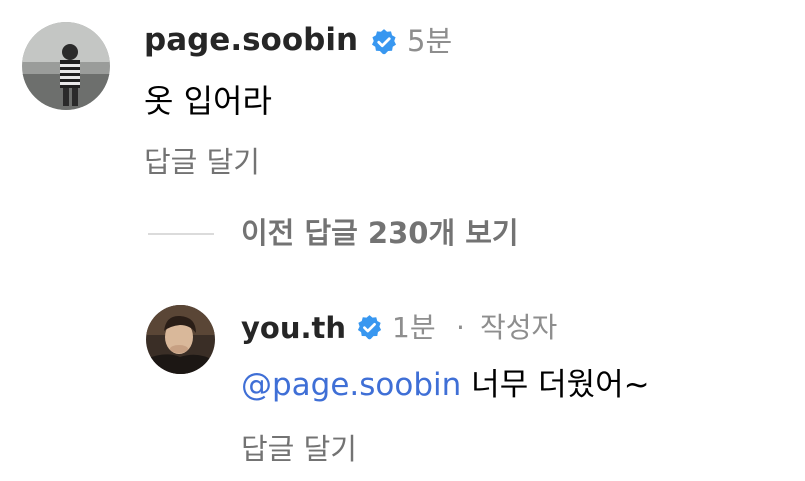 The width and height of the screenshot is (805, 481). I want to click on comment-time: 5분, so click(430, 41).